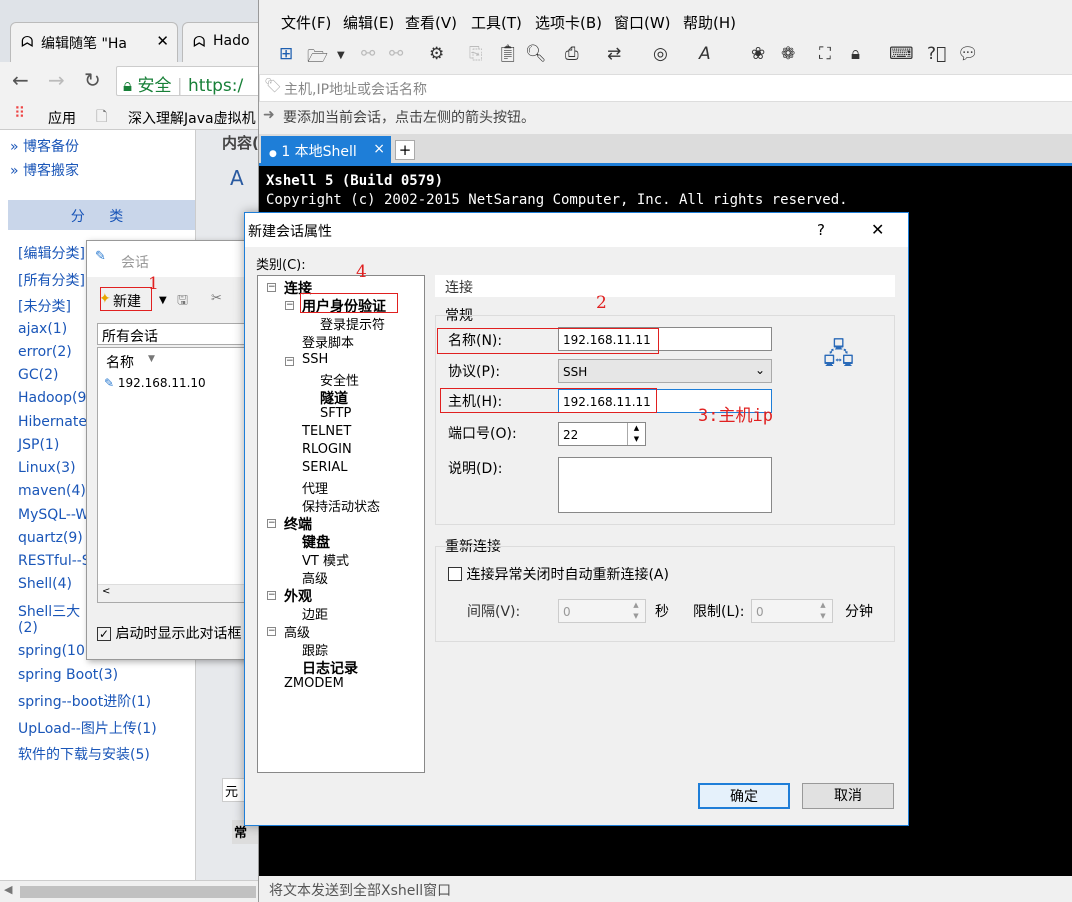  What do you see at coordinates (334, 398) in the screenshot?
I see `tree-node: 隧道` at bounding box center [334, 398].